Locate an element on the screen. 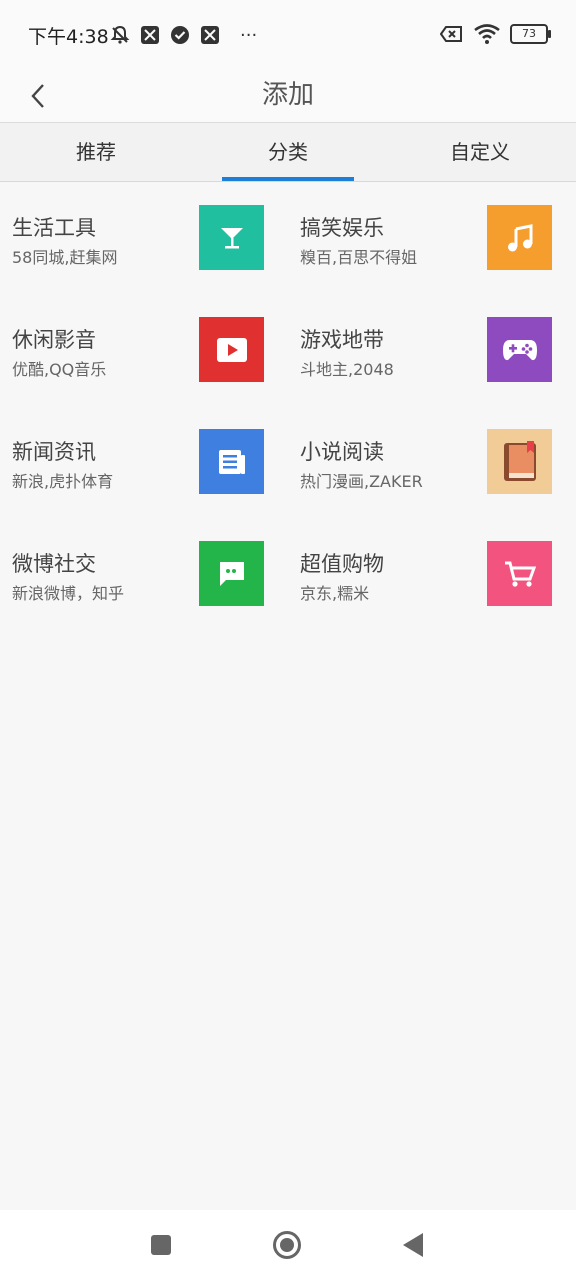  category-title: 新闻资讯 is located at coordinates (54, 452).